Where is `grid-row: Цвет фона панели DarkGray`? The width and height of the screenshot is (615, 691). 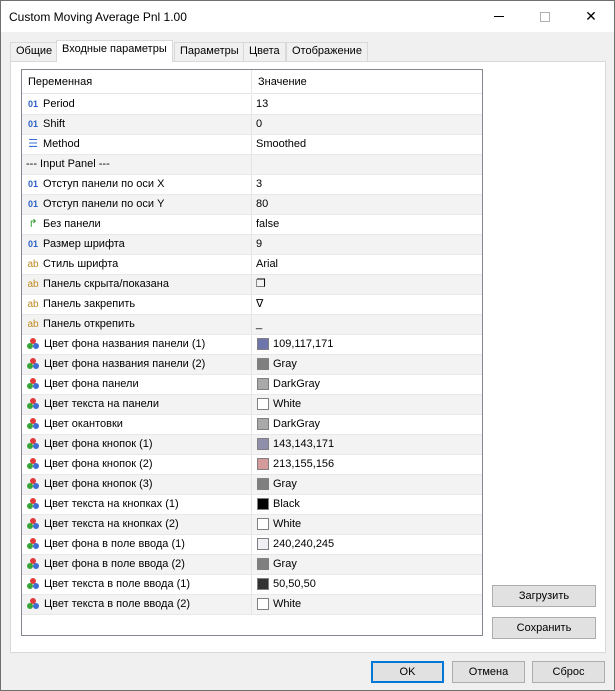
grid-row: Цвет фона панели DarkGray is located at coordinates (252, 385).